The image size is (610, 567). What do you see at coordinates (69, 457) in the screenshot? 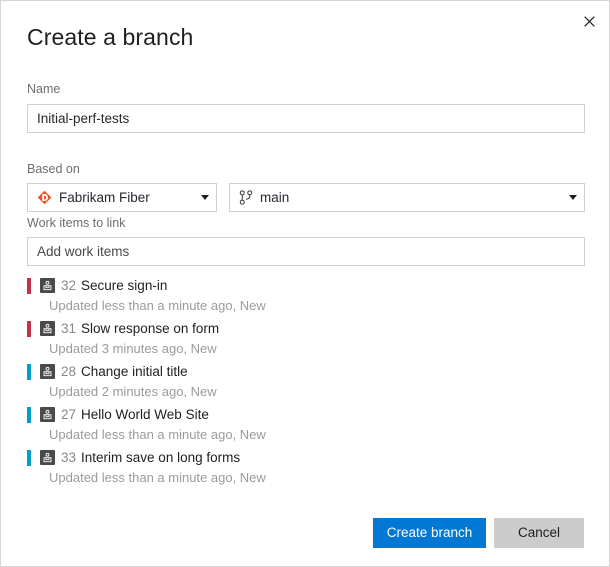
I see `work-item-id: 33` at bounding box center [69, 457].